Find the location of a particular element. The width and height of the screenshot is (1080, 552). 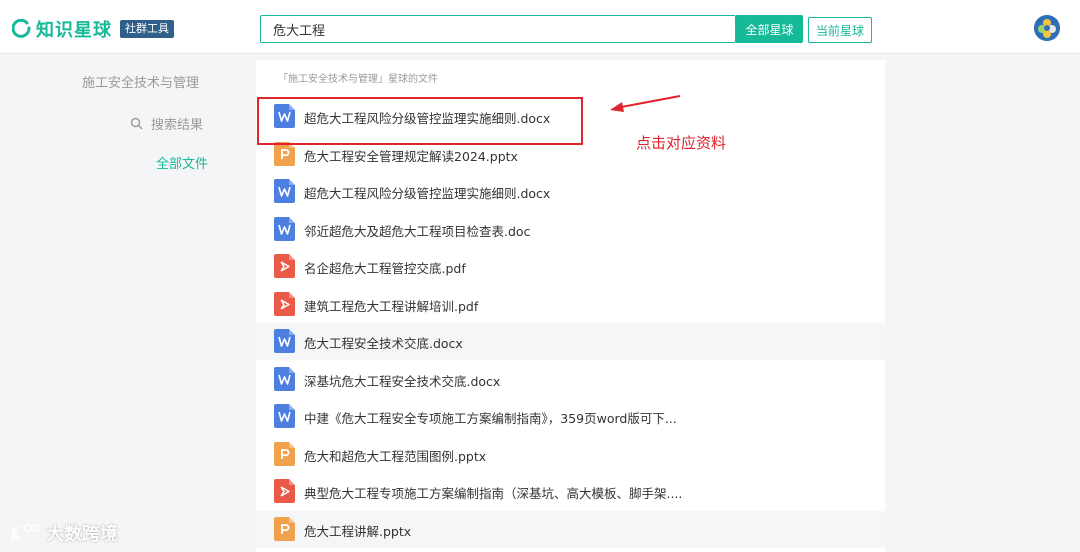

annotation-arrow-icon is located at coordinates (645, 103).